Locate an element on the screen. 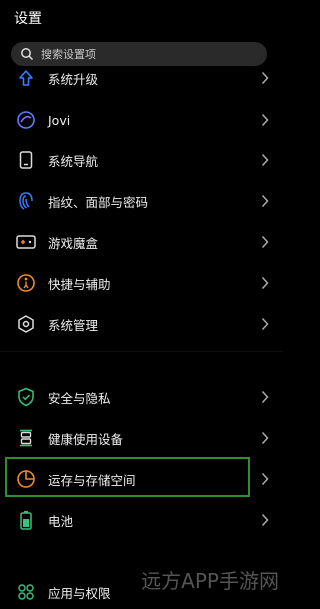  setting-item-system-navigation: 系统导航 is located at coordinates (141, 160).